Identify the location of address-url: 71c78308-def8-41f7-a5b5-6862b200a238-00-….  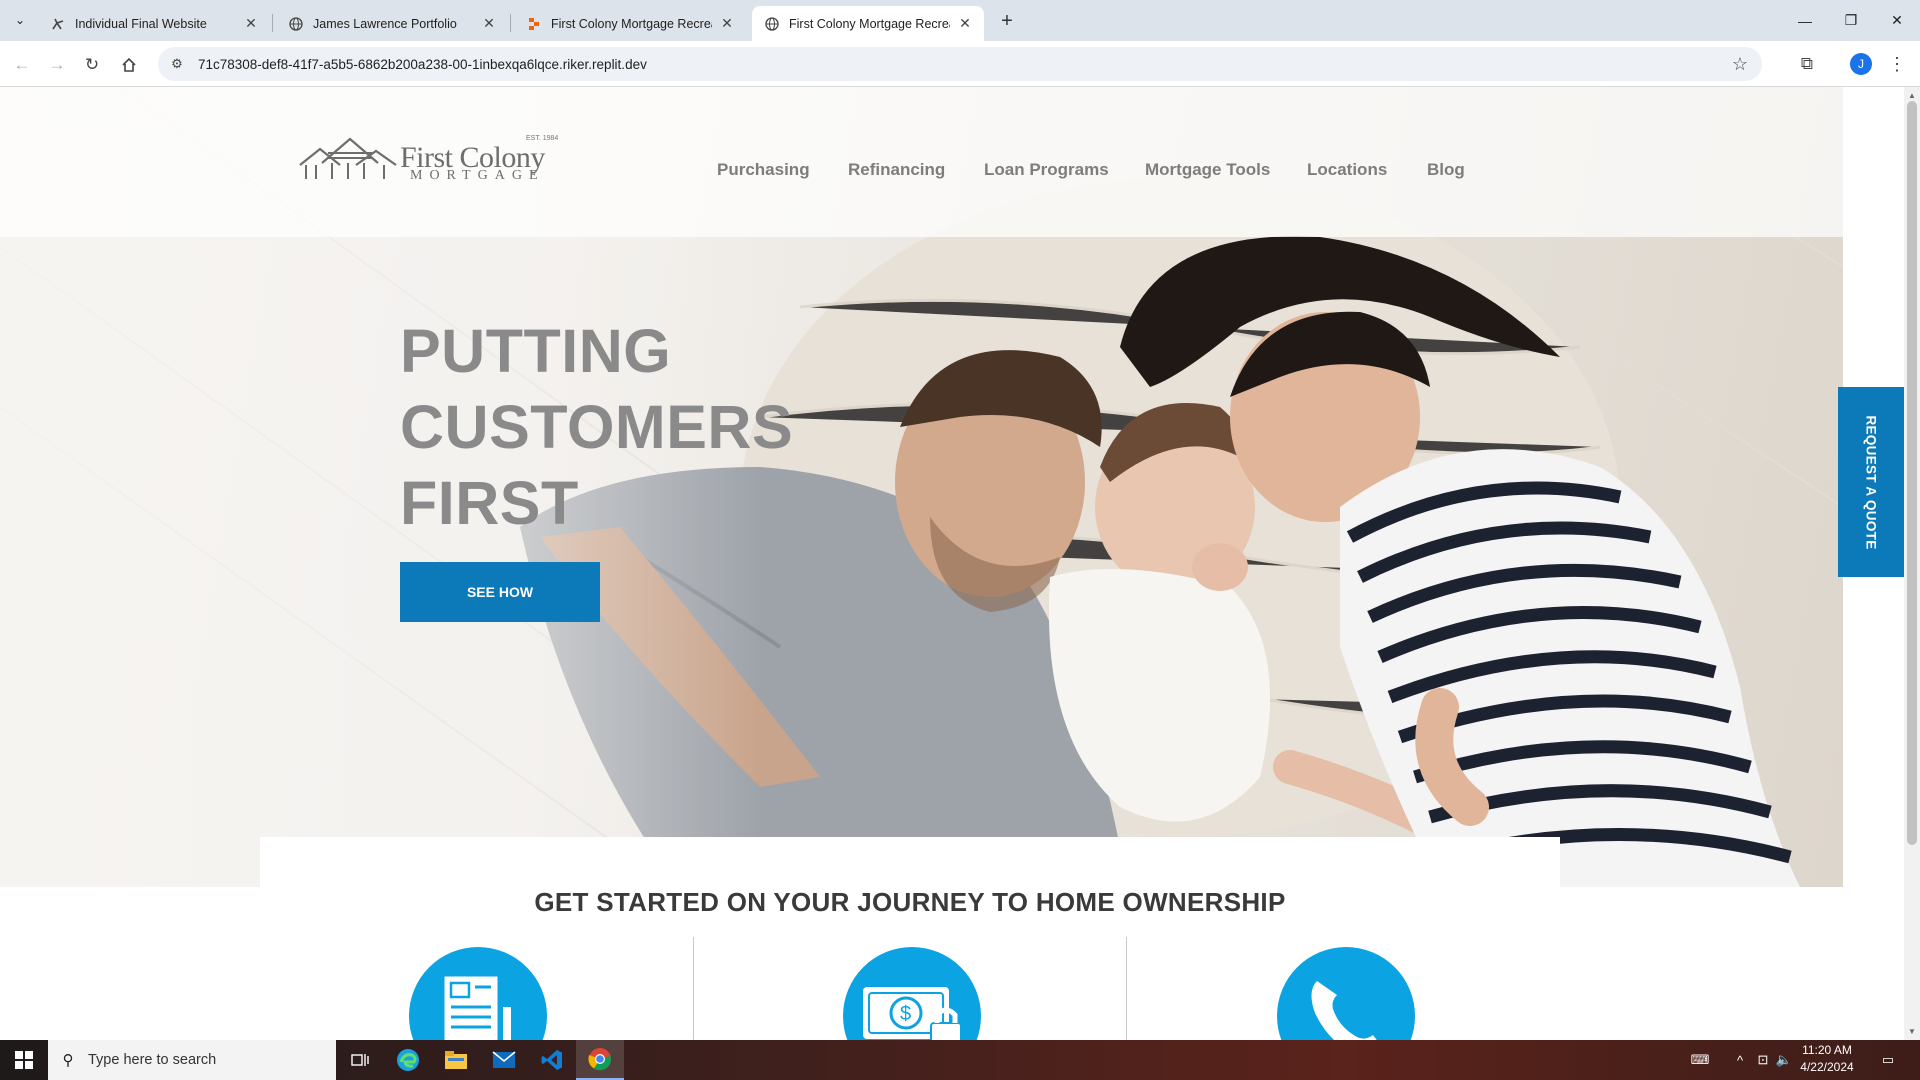
(422, 64).